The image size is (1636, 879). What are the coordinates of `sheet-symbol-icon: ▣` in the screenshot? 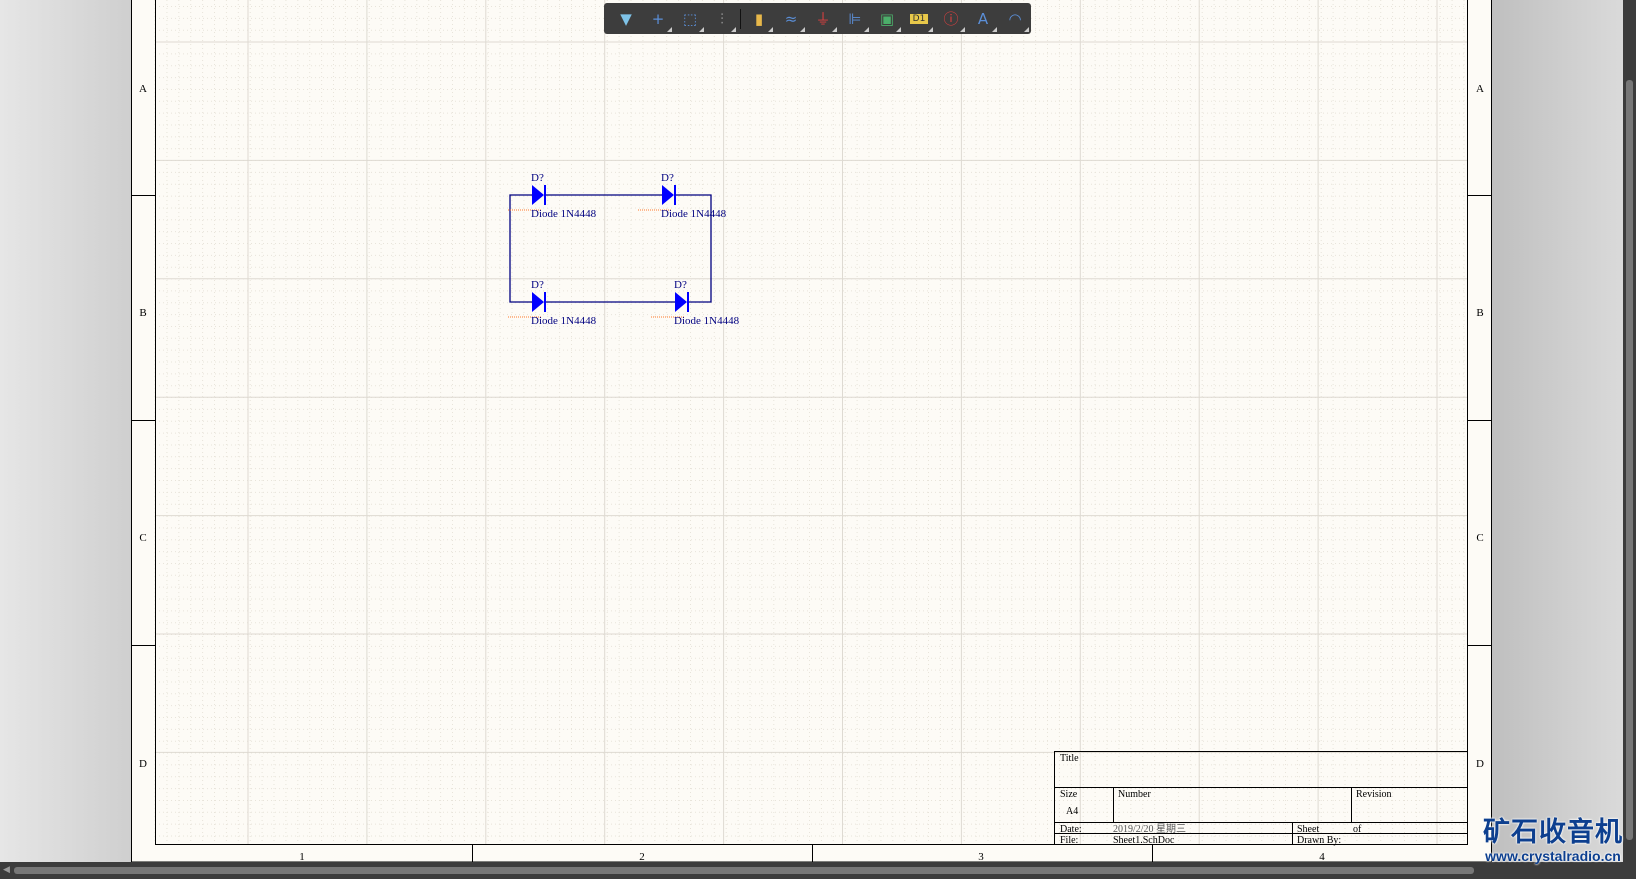 It's located at (887, 18).